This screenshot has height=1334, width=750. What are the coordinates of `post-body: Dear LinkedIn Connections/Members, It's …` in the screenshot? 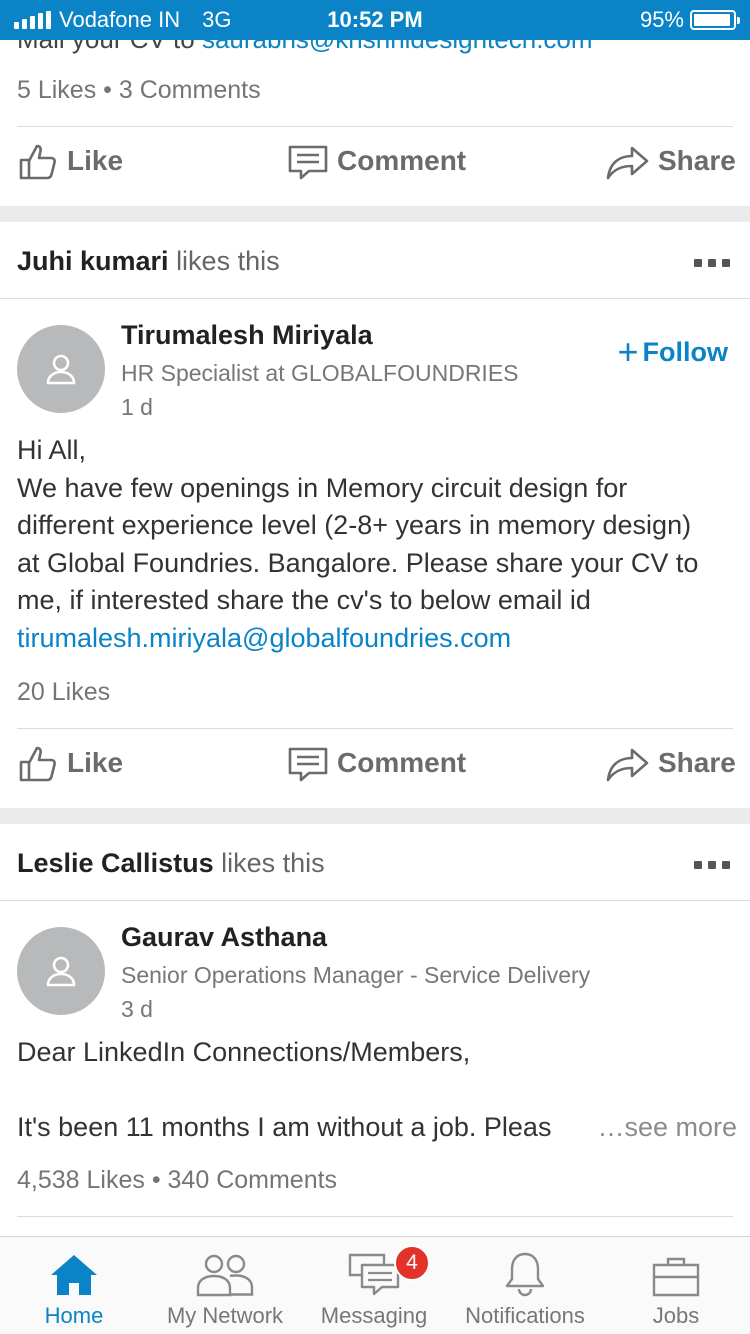 It's located at (377, 1090).